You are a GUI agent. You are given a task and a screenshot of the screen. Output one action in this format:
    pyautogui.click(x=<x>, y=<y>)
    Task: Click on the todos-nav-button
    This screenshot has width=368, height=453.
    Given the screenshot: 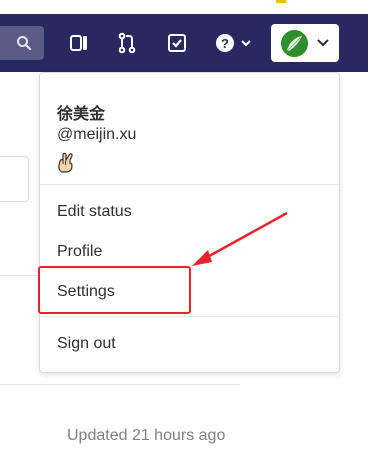 What is the action you would take?
    pyautogui.click(x=177, y=43)
    